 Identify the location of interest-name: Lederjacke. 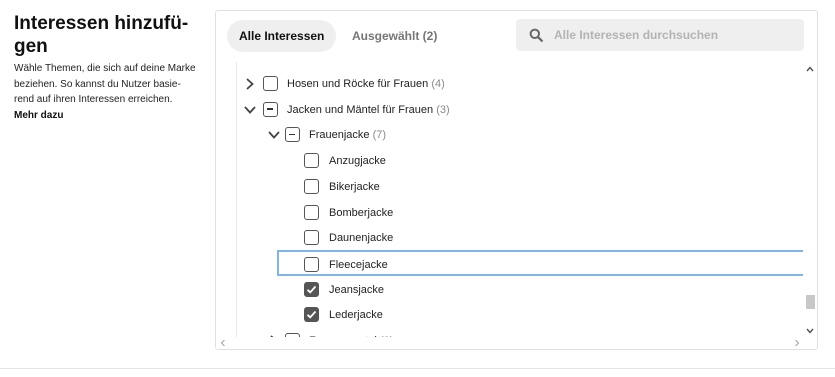
(356, 315).